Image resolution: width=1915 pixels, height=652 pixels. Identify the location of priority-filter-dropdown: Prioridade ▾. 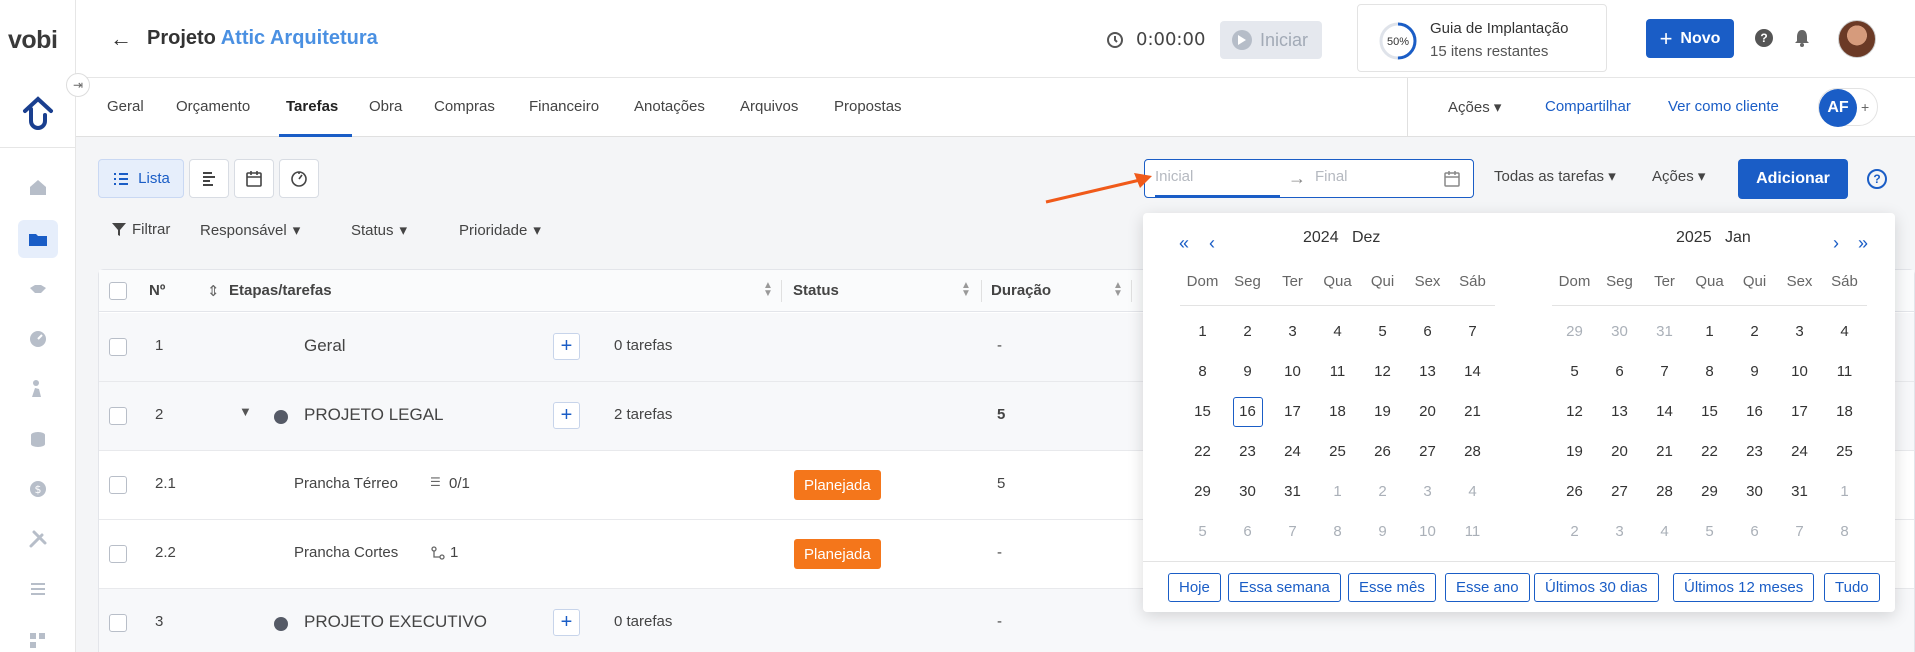
(500, 230).